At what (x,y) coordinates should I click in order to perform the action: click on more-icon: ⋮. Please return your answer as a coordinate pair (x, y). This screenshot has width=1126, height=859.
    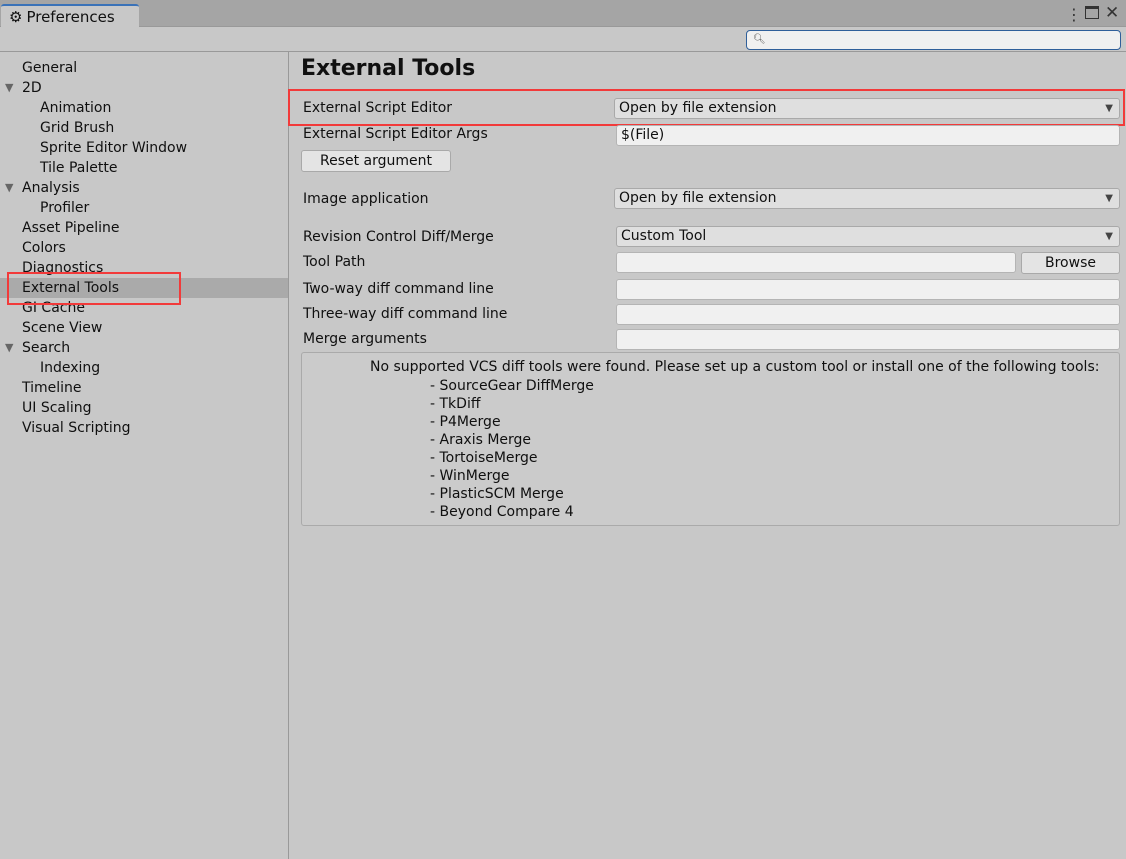
    Looking at the image, I should click on (1074, 14).